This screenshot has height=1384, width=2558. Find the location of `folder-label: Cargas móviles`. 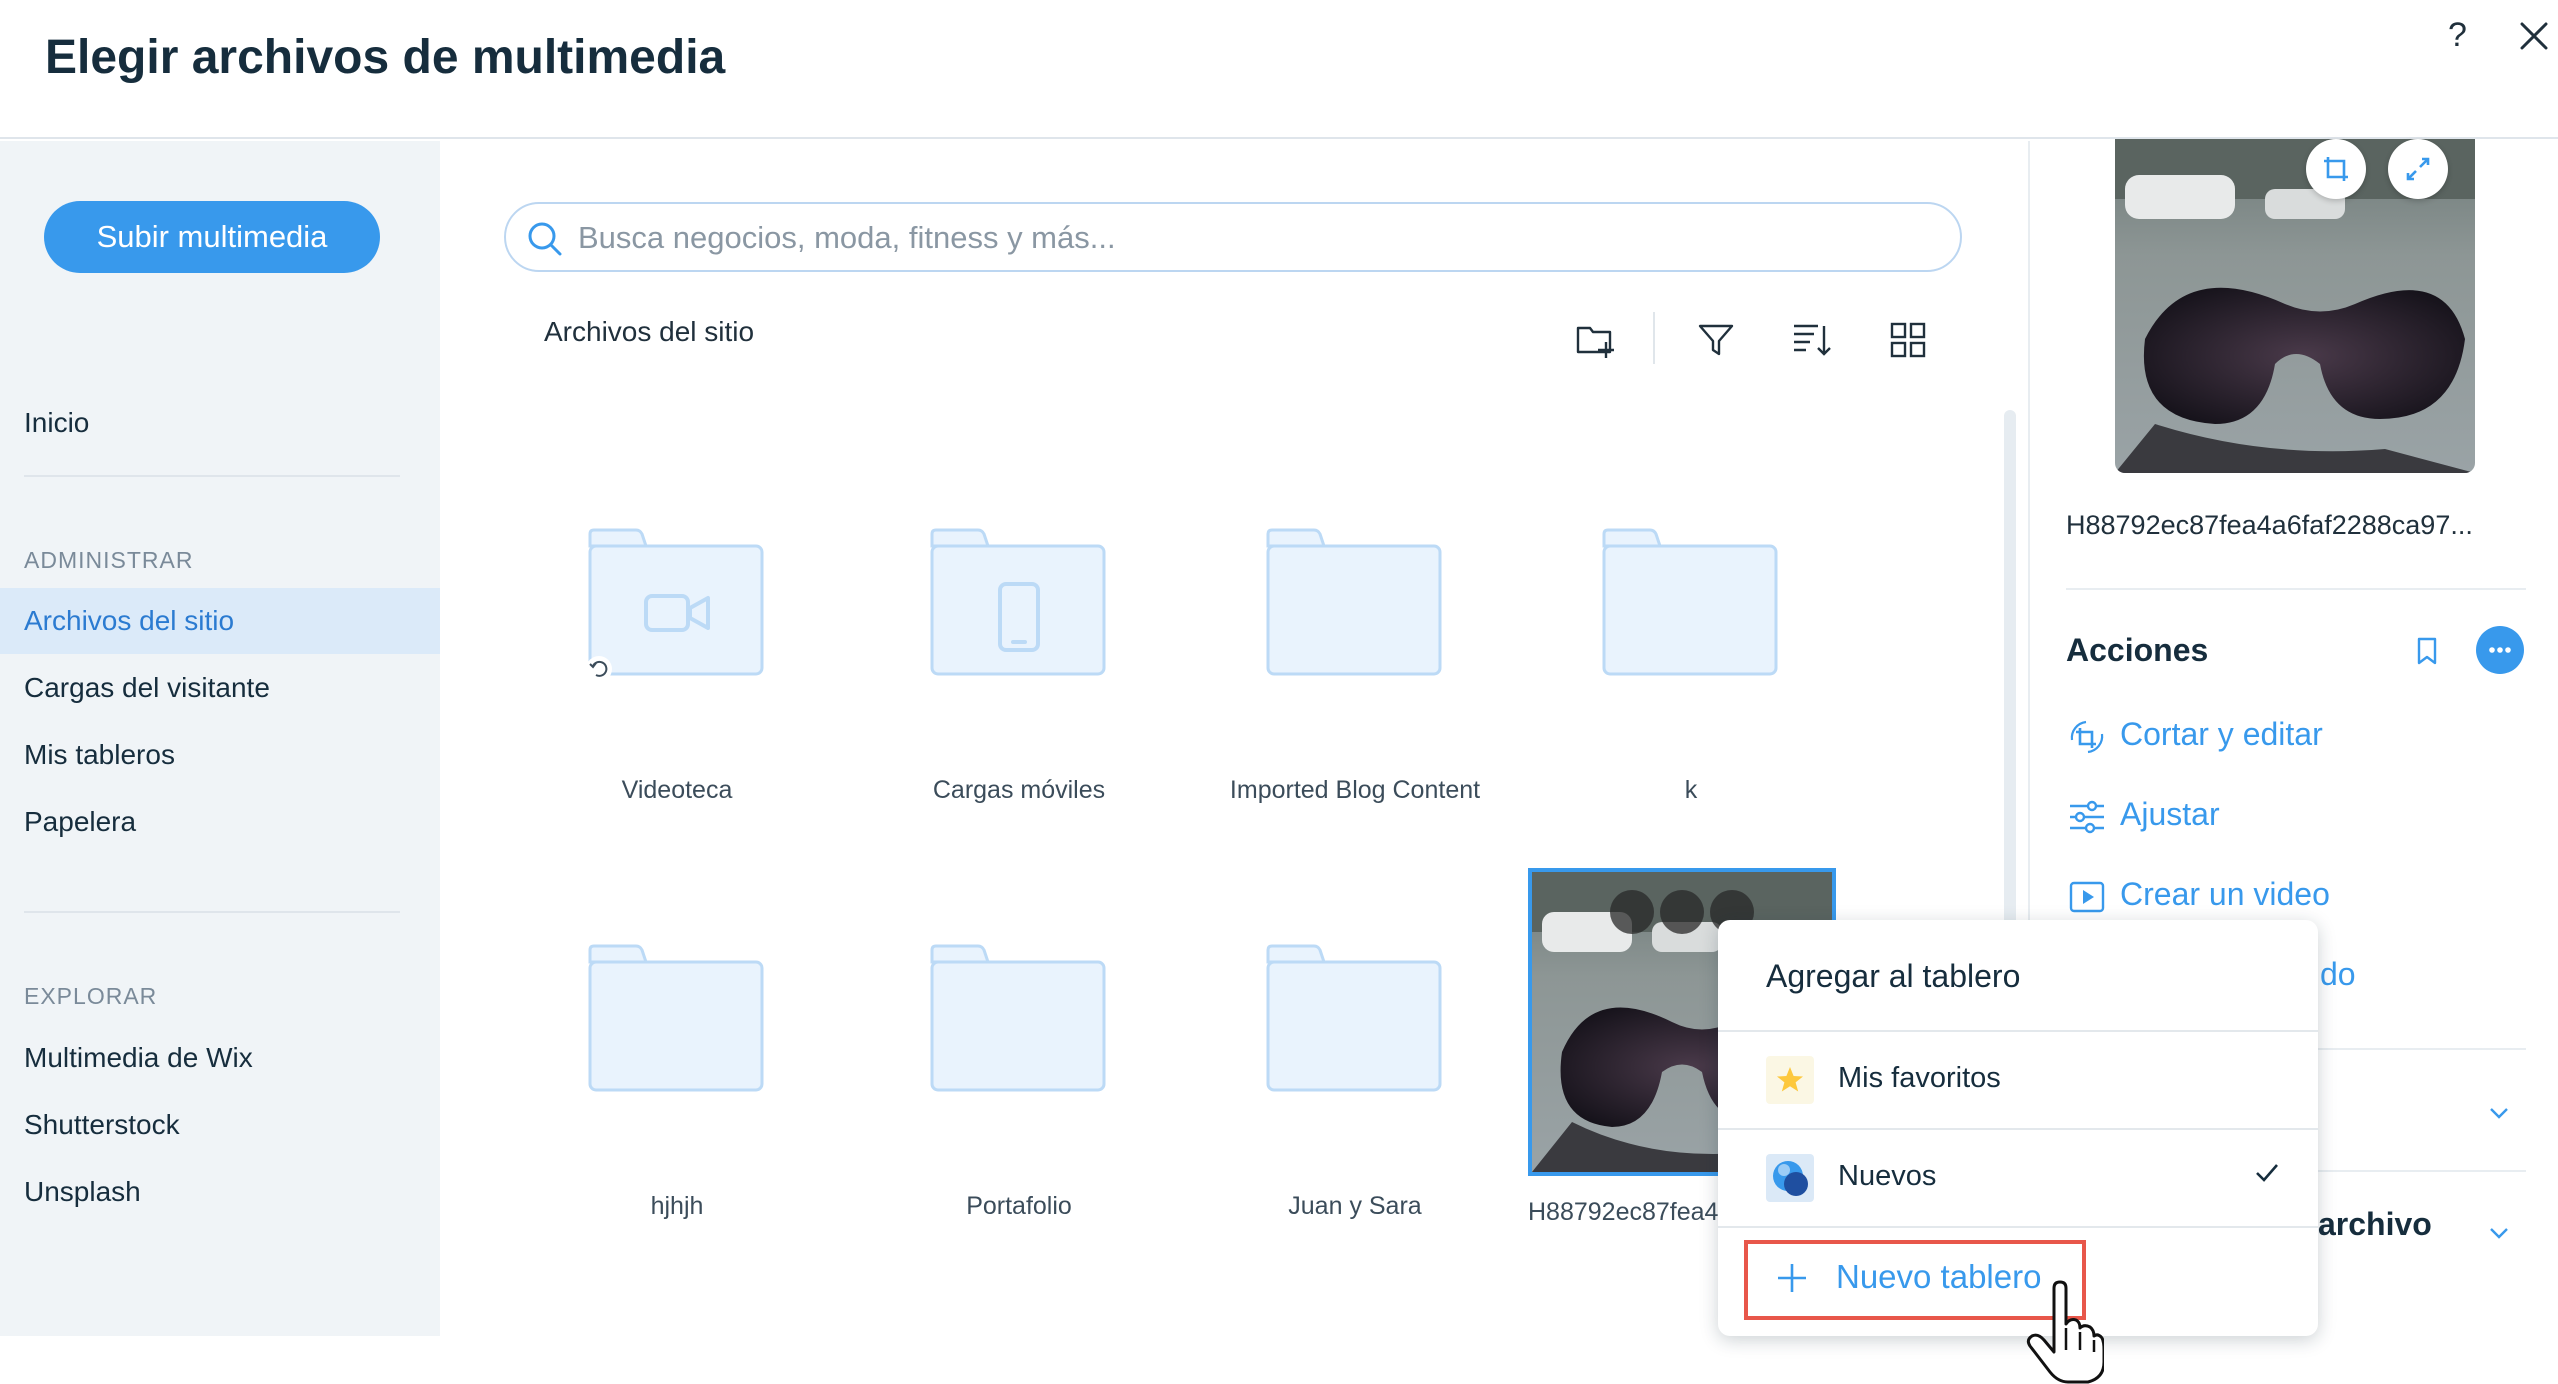

folder-label: Cargas móviles is located at coordinates (1019, 790).